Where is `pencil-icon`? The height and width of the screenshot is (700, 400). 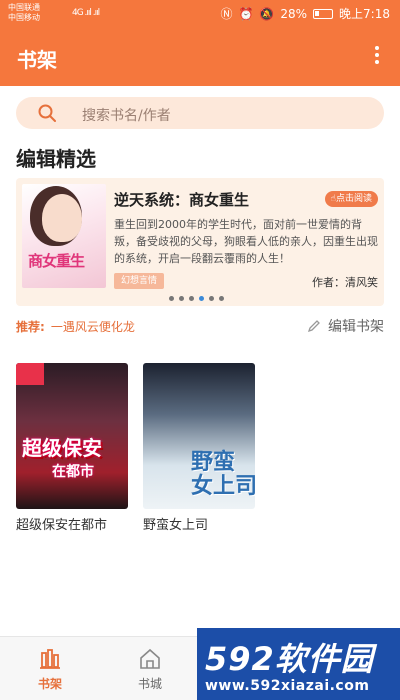 pencil-icon is located at coordinates (313, 326).